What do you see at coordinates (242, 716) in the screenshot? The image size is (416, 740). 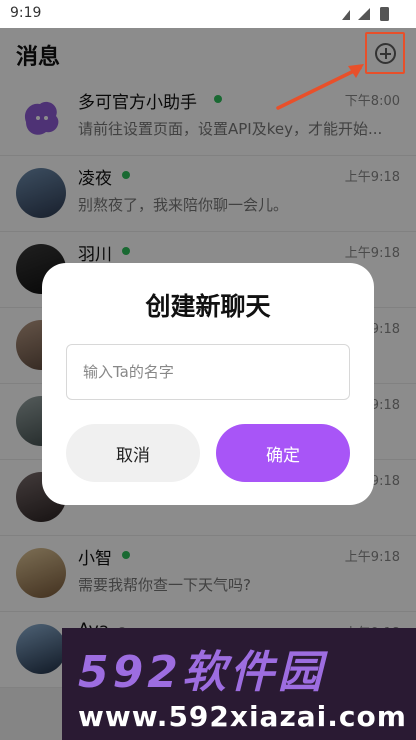 I see `watermark-url: www.592xiazai.com` at bounding box center [242, 716].